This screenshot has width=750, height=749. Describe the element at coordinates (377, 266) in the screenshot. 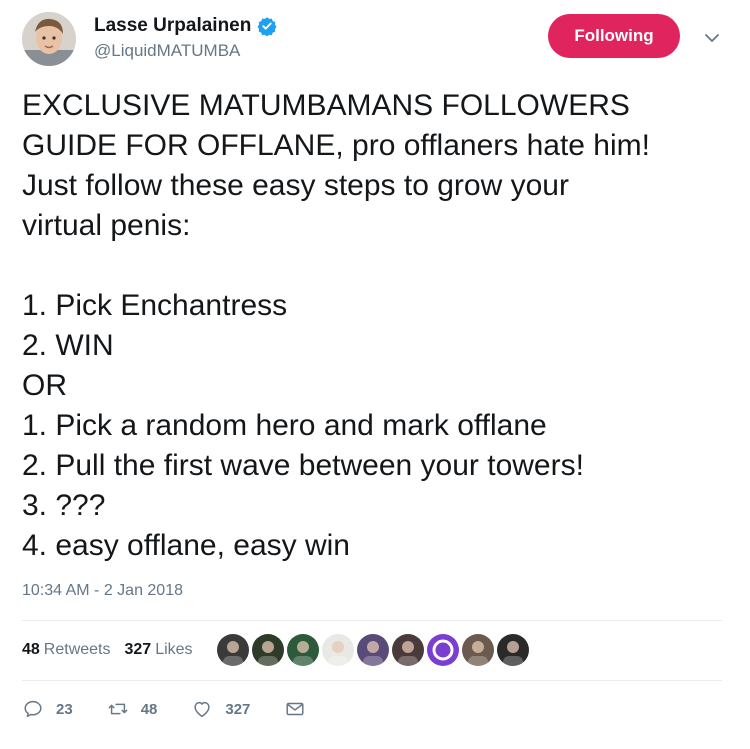

I see `tweet-line` at that location.